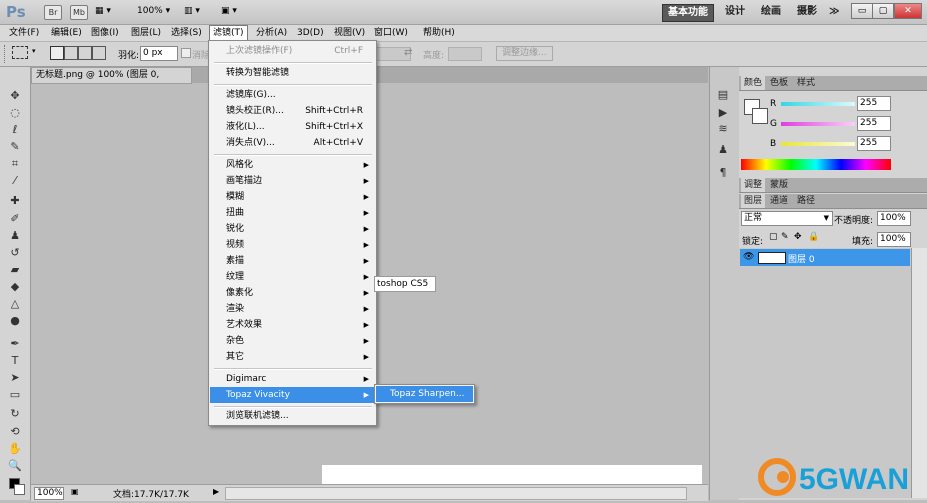 This screenshot has width=927, height=503. What do you see at coordinates (723, 96) in the screenshot?
I see `history-panel-icon: ▤` at bounding box center [723, 96].